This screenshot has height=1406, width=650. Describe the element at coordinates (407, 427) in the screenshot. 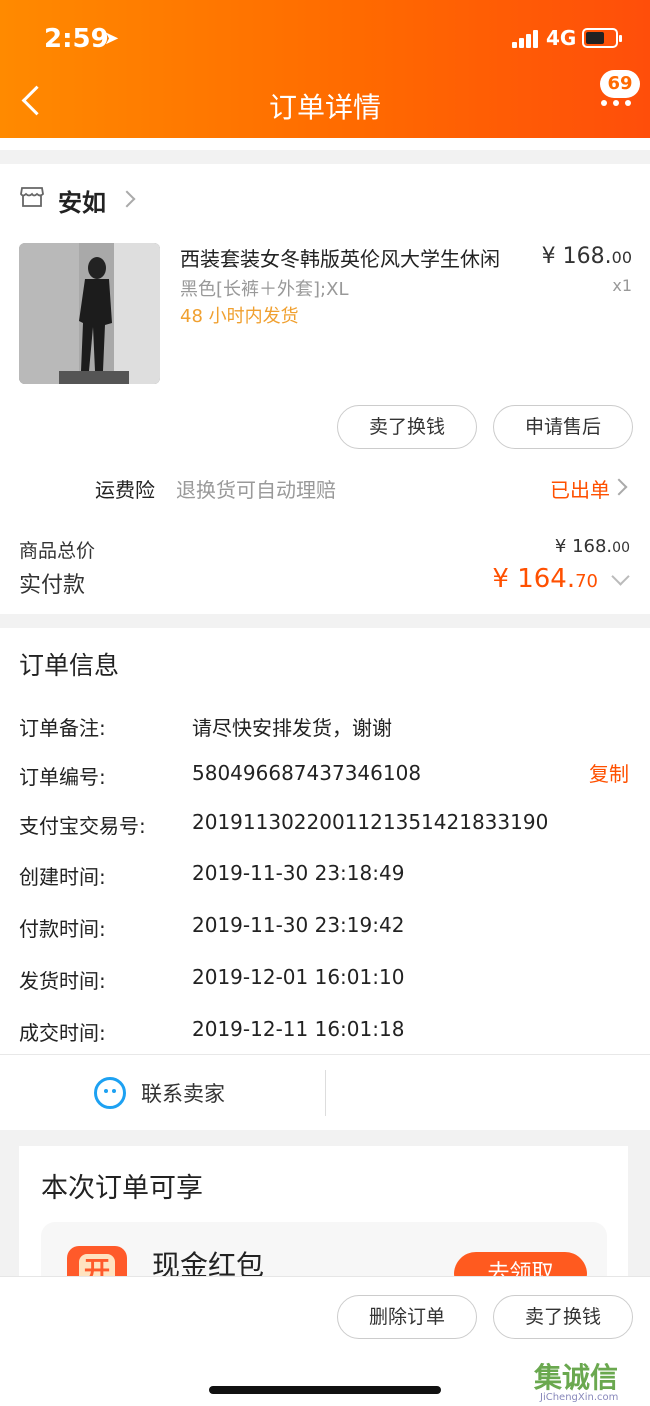

I see `sell-button: 卖了换钱` at that location.